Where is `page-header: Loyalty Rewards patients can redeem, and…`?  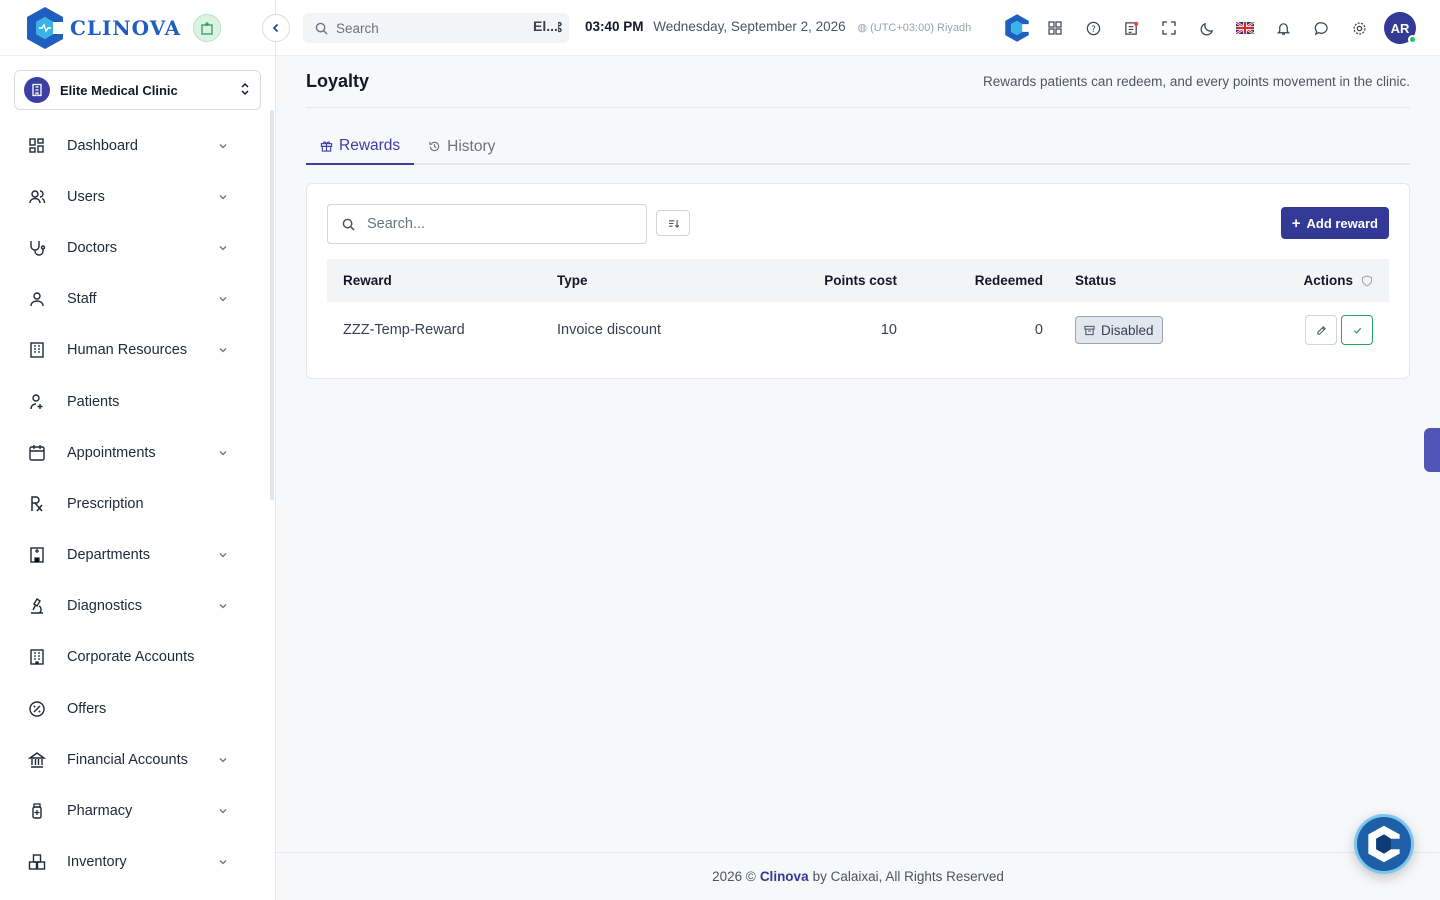 page-header: Loyalty Rewards patients can redeem, and… is located at coordinates (858, 82).